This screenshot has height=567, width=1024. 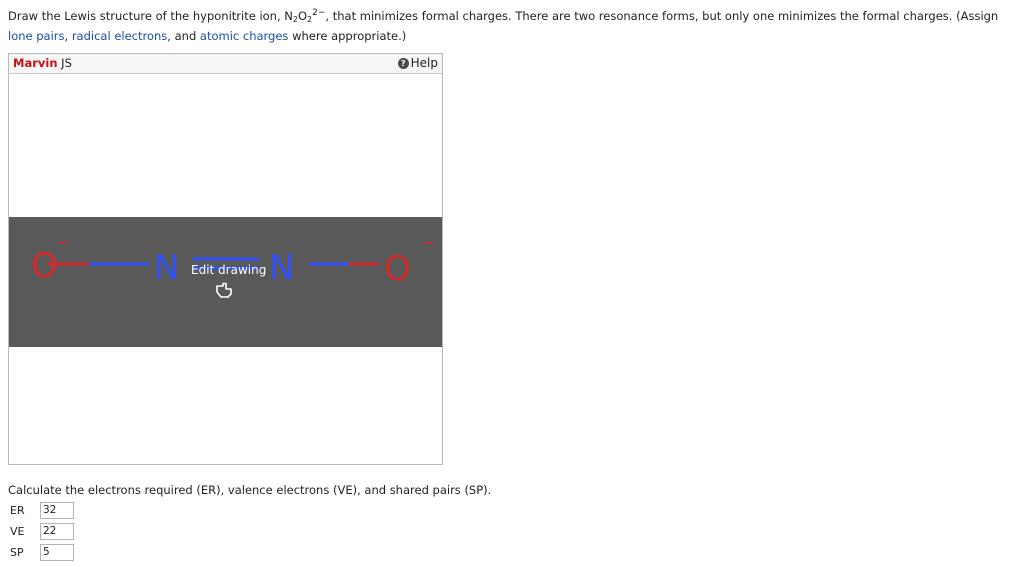 I want to click on sp-label: SP, so click(x=17, y=552).